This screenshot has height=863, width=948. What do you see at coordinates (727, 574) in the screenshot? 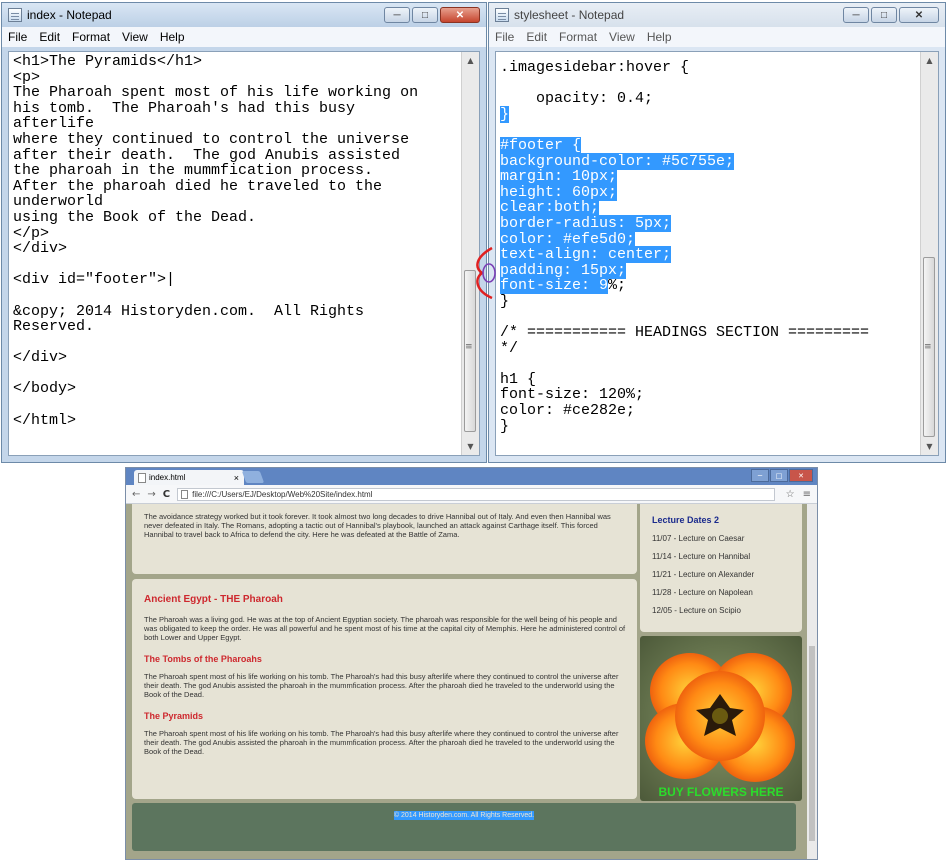
I see `lecture-item: 11/21 - Lecture on Alexander` at bounding box center [727, 574].